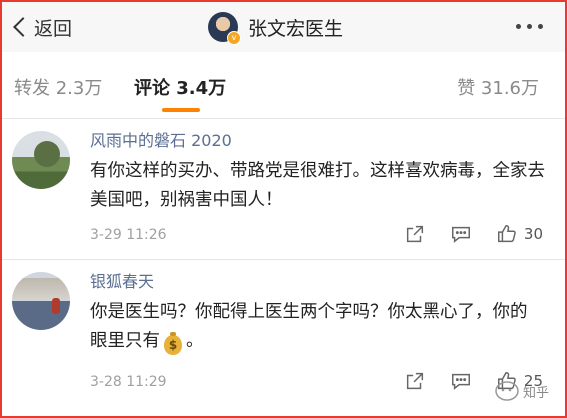 The height and width of the screenshot is (418, 567). Describe the element at coordinates (161, 139) in the screenshot. I see `comment-author: 风雨中的磐石 2020` at that location.